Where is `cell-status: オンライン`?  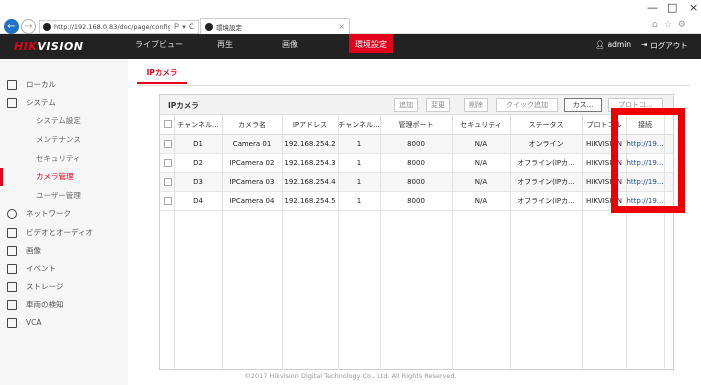
cell-status: オンライン is located at coordinates (546, 144).